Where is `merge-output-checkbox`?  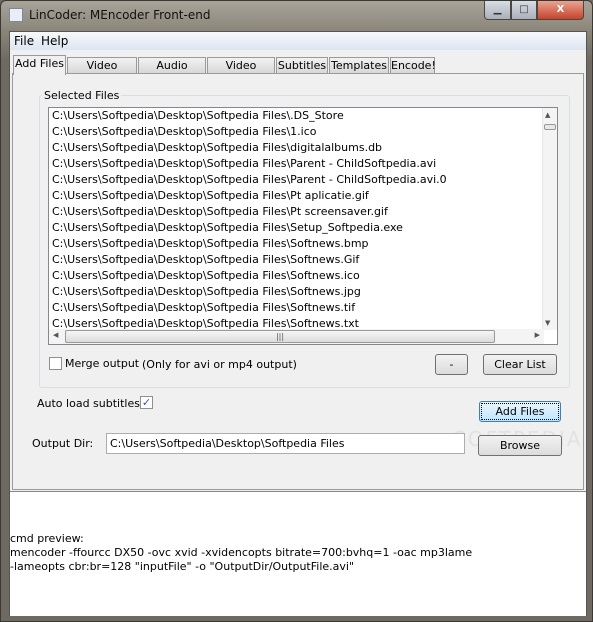 merge-output-checkbox is located at coordinates (55, 363).